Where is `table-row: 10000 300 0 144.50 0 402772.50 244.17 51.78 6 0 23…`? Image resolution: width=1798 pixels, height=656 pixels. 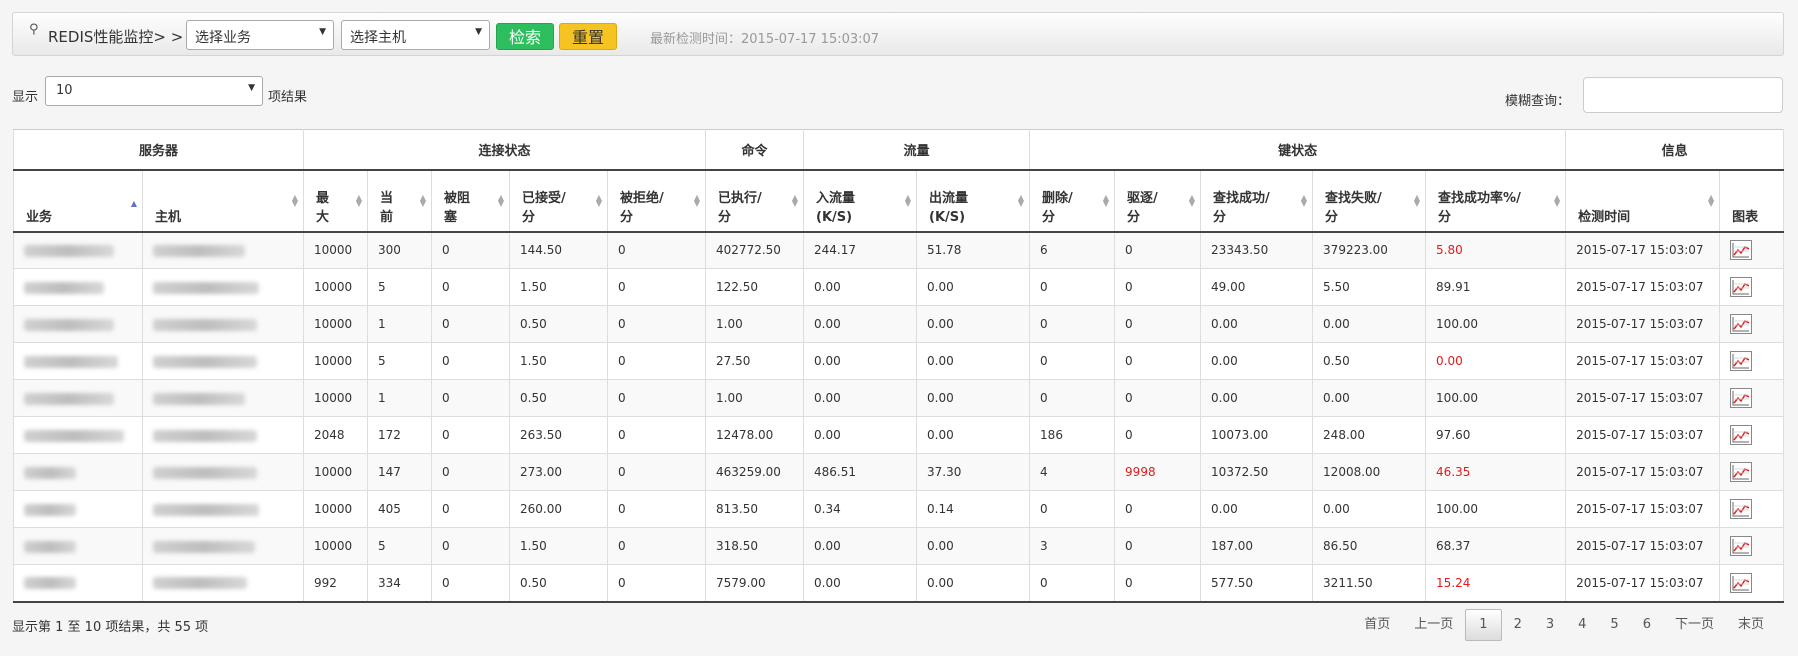
table-row: 10000 300 0 144.50 0 402772.50 244.17 51.78 6 0 23… is located at coordinates (899, 250).